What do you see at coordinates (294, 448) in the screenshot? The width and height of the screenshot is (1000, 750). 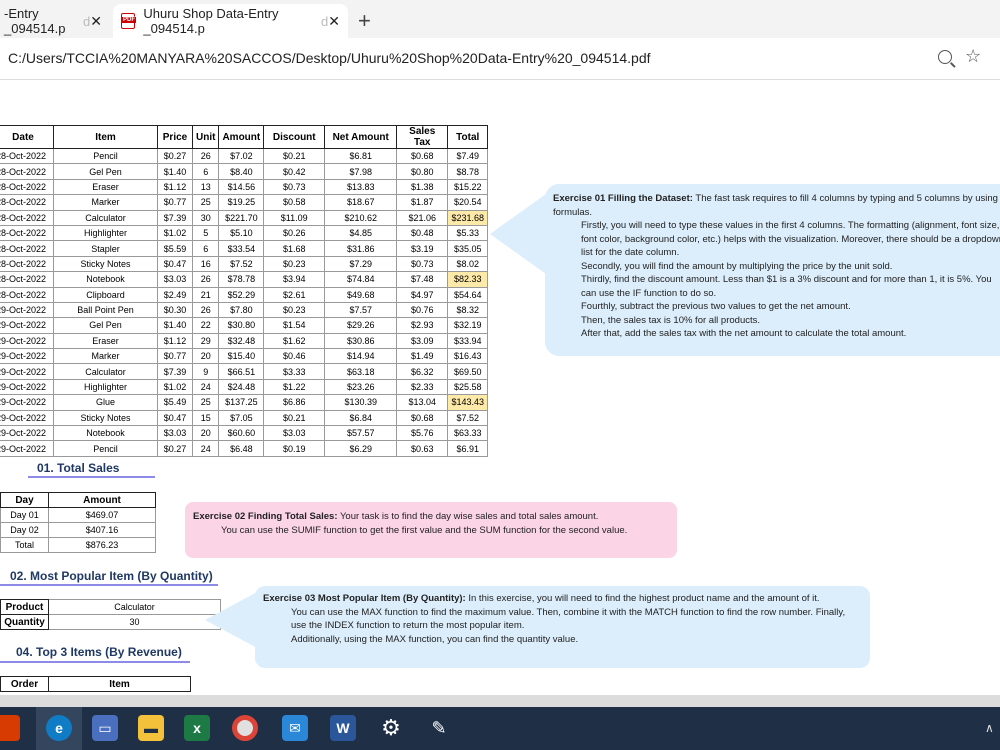 I see `cell-discount: $0.19` at bounding box center [294, 448].